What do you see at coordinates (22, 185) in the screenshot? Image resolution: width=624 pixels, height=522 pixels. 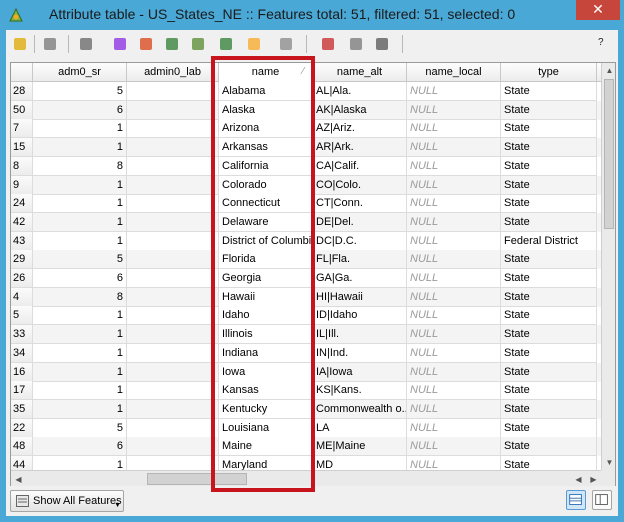 I see `row-header: 9` at bounding box center [22, 185].